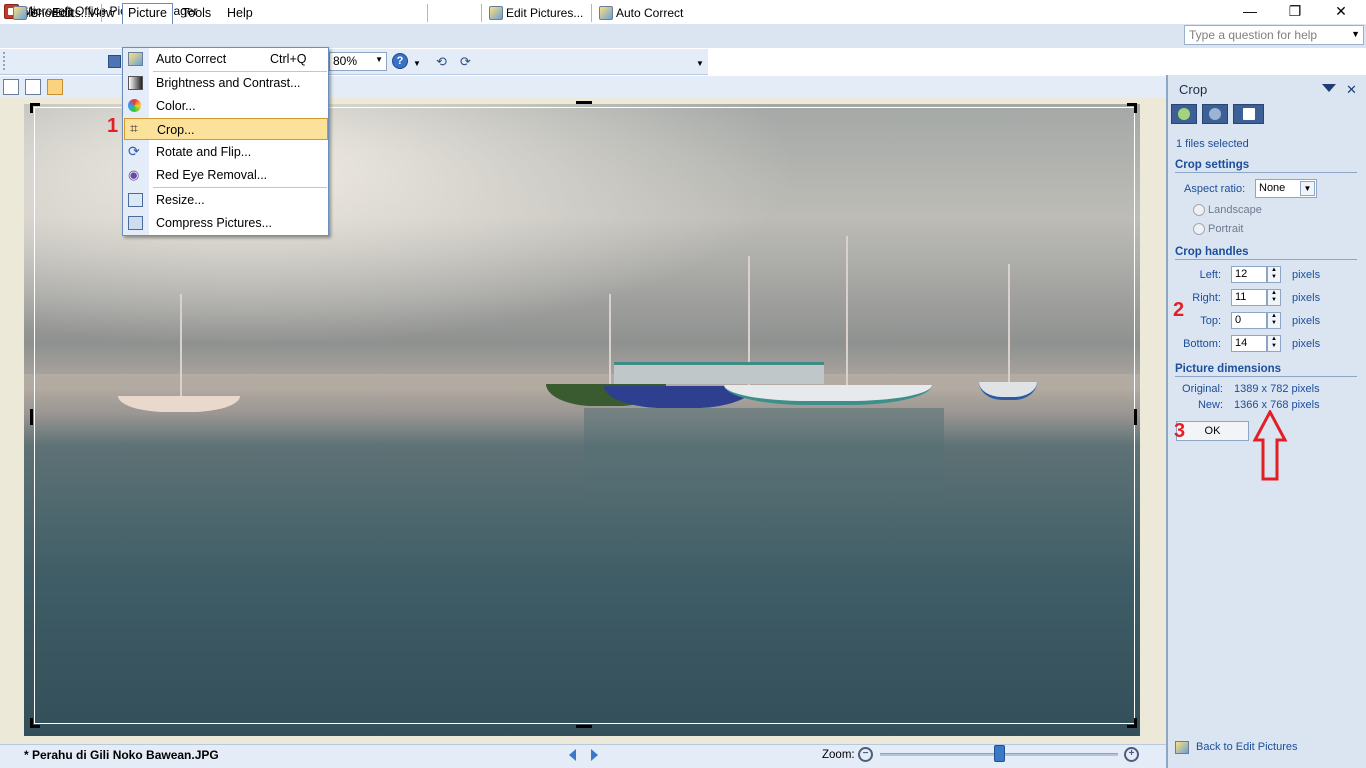 The height and width of the screenshot is (768, 1366). Describe the element at coordinates (11, 87) in the screenshot. I see `thumbnail-view-icon` at that location.